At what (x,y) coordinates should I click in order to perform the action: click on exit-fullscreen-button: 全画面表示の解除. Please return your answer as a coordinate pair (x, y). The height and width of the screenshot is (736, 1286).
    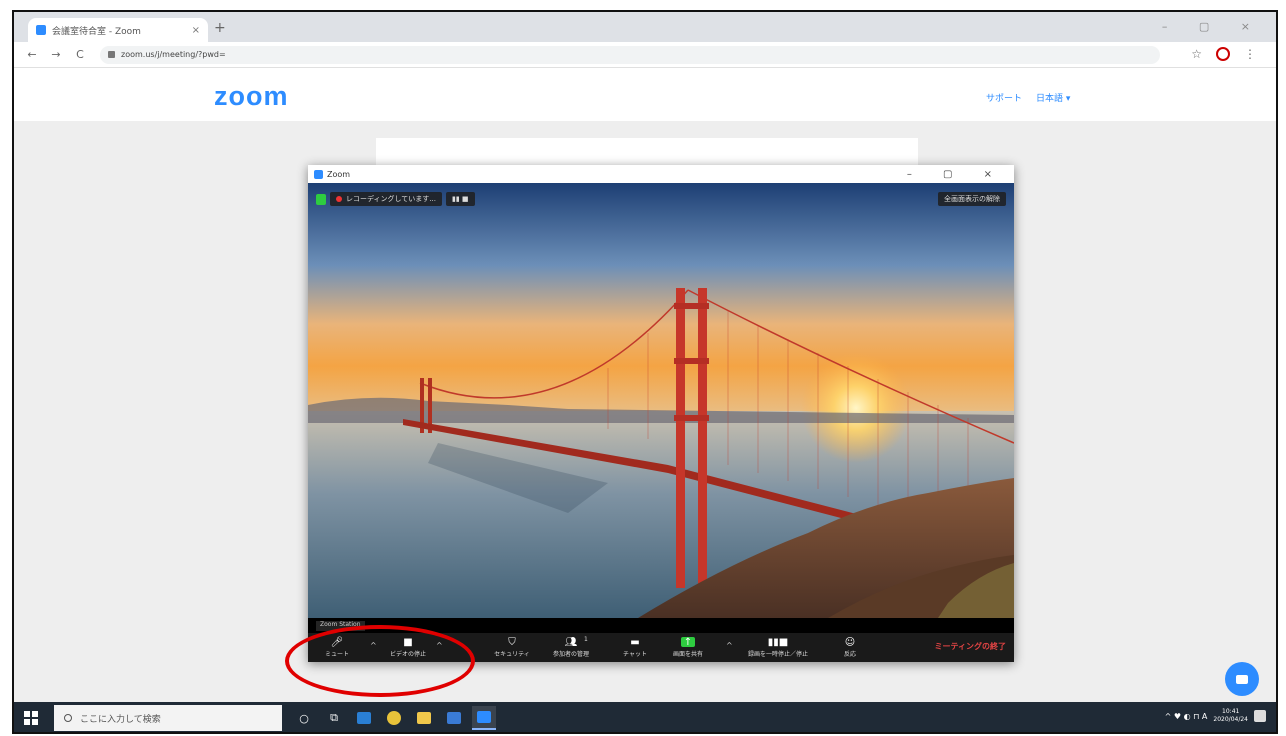
    Looking at the image, I should click on (972, 199).